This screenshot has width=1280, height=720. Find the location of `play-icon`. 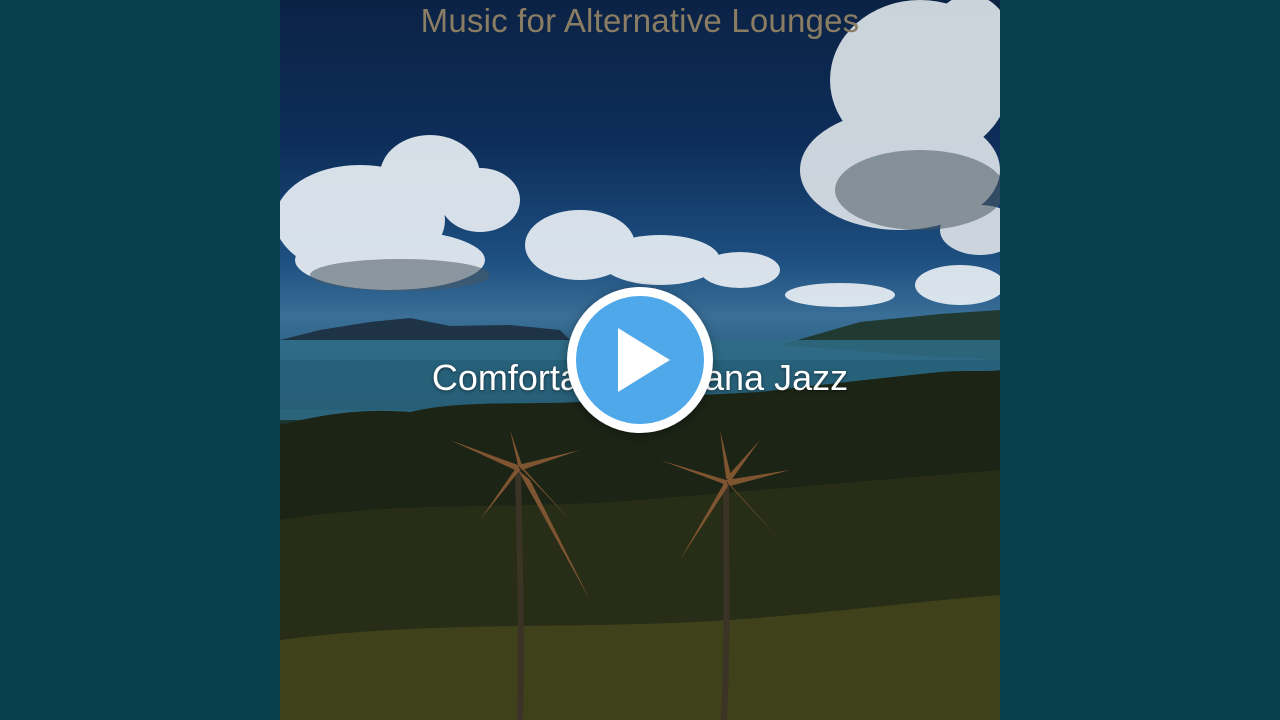

play-icon is located at coordinates (644, 360).